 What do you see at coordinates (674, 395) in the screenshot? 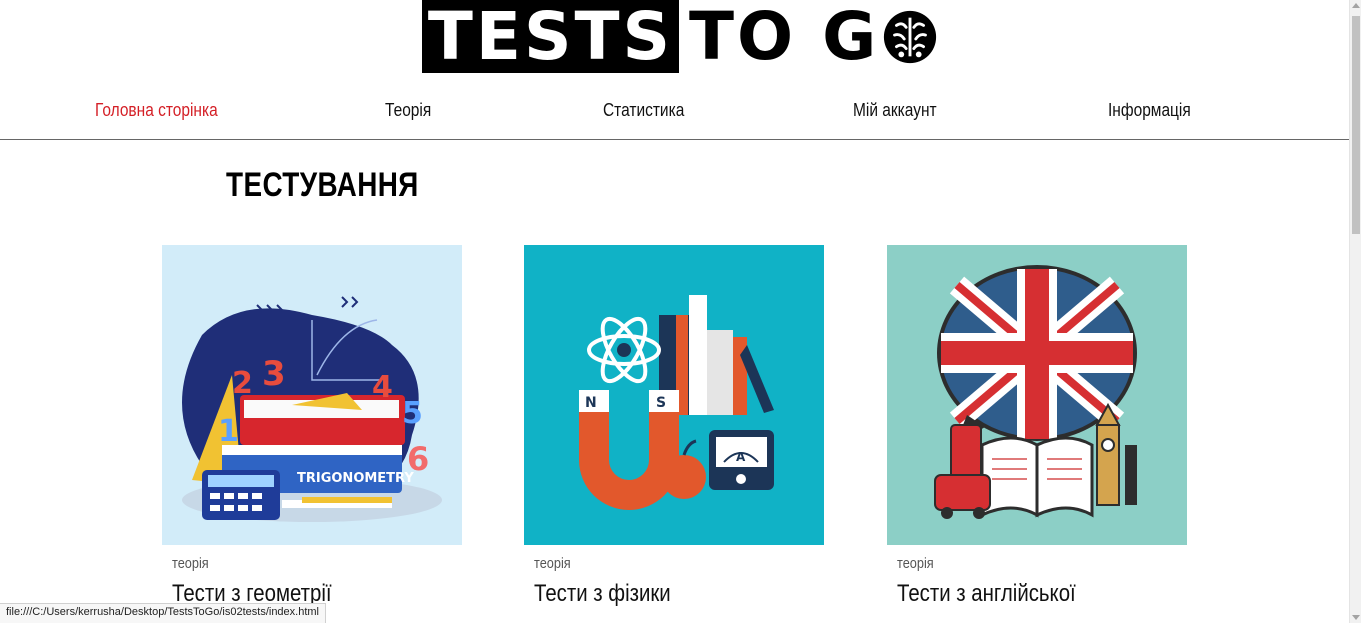
I see `physics-illustration: N S A` at bounding box center [674, 395].